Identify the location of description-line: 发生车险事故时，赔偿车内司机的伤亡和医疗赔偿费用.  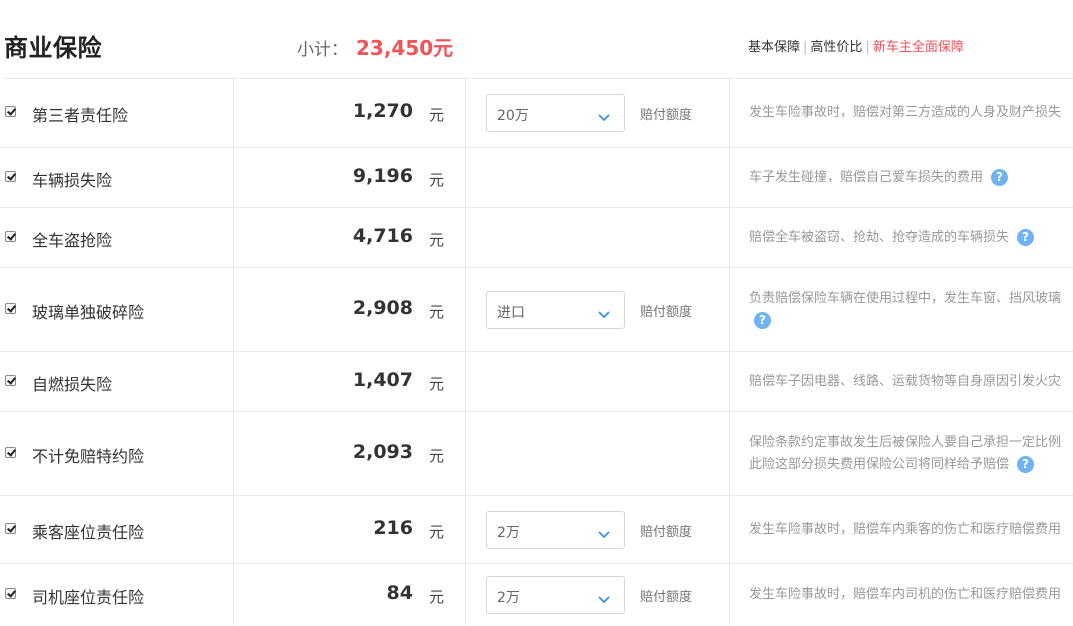
(905, 594).